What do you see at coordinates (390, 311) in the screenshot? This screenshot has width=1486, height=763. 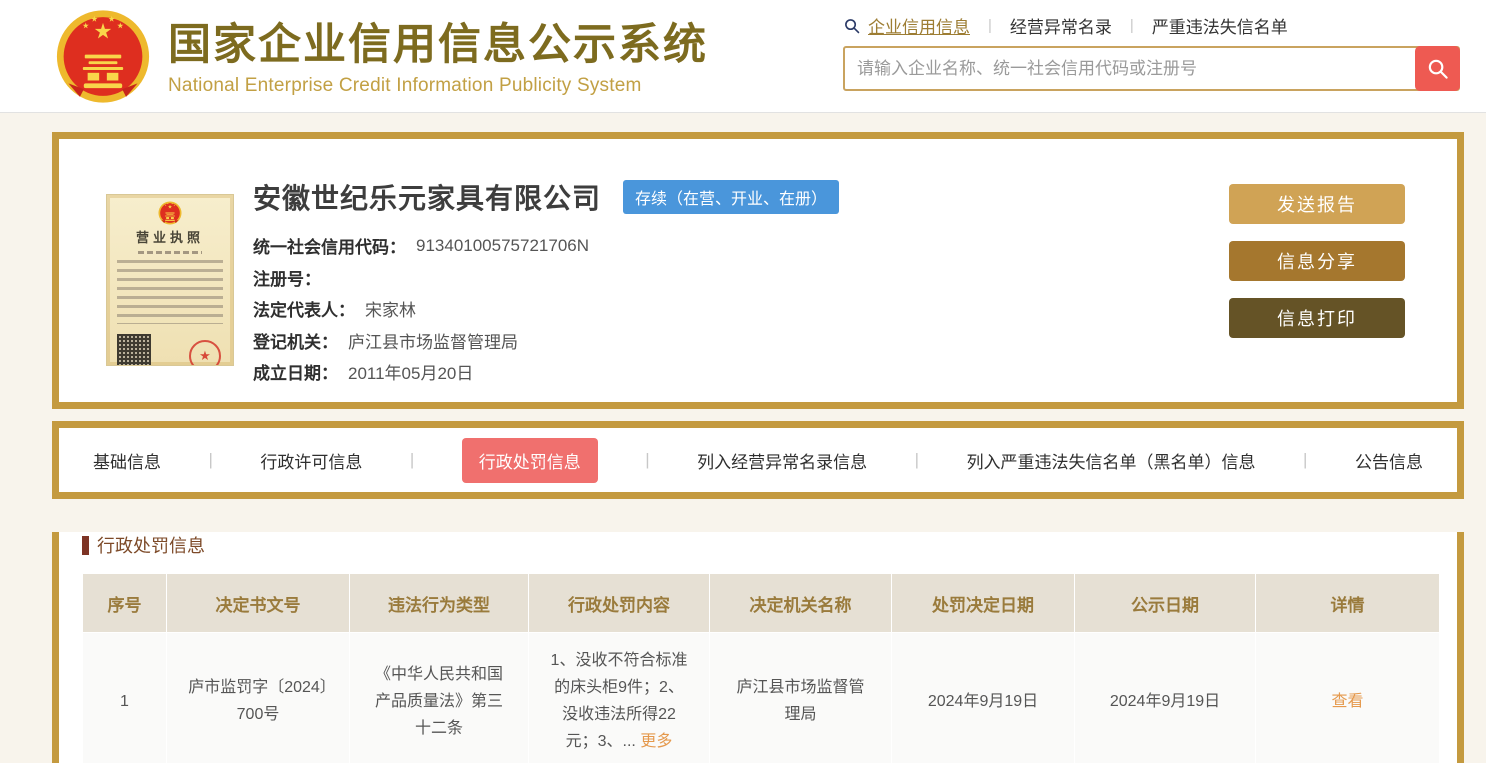 I see `field-value: 宋家林` at bounding box center [390, 311].